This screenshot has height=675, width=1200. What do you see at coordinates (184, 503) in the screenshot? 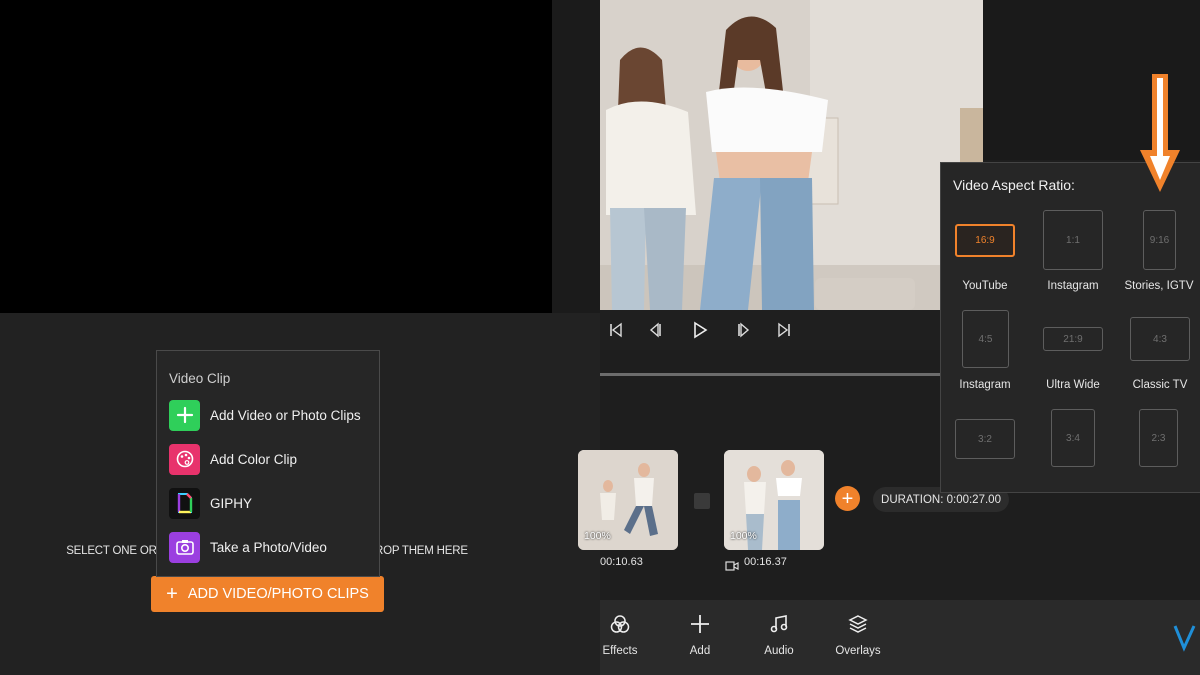
I see `giphy-icon` at bounding box center [184, 503].